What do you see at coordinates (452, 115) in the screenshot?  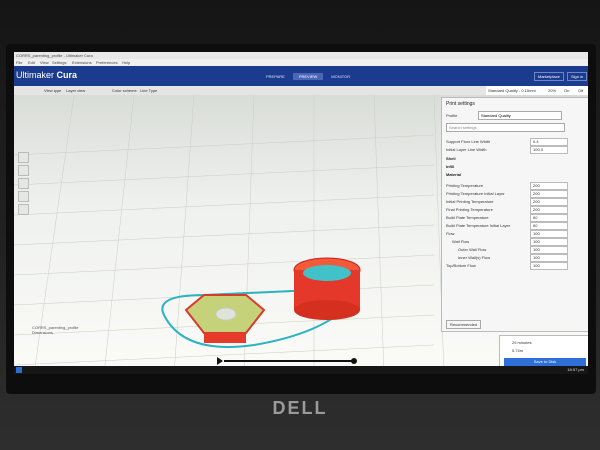 I see `profile-label: Profile` at bounding box center [452, 115].